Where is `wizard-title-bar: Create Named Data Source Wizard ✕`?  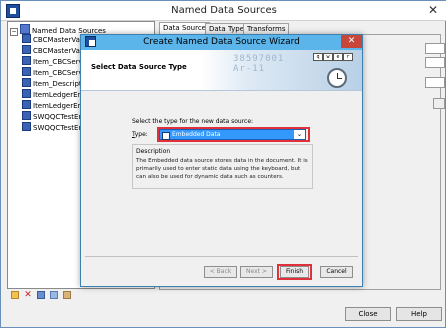
wizard-title-bar: Create Named Data Source Wizard ✕ is located at coordinates (221, 42).